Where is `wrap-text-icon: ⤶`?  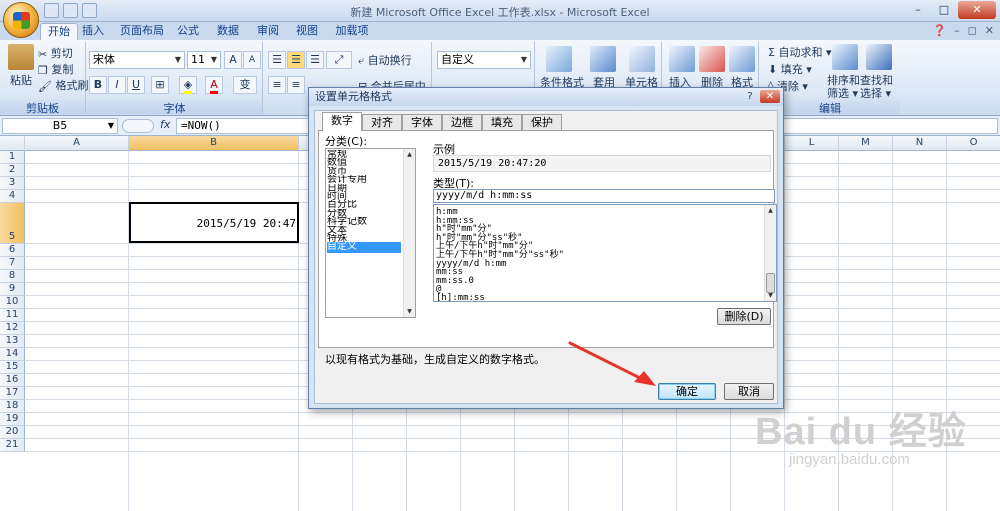
wrap-text-icon: ⤶ is located at coordinates (361, 60).